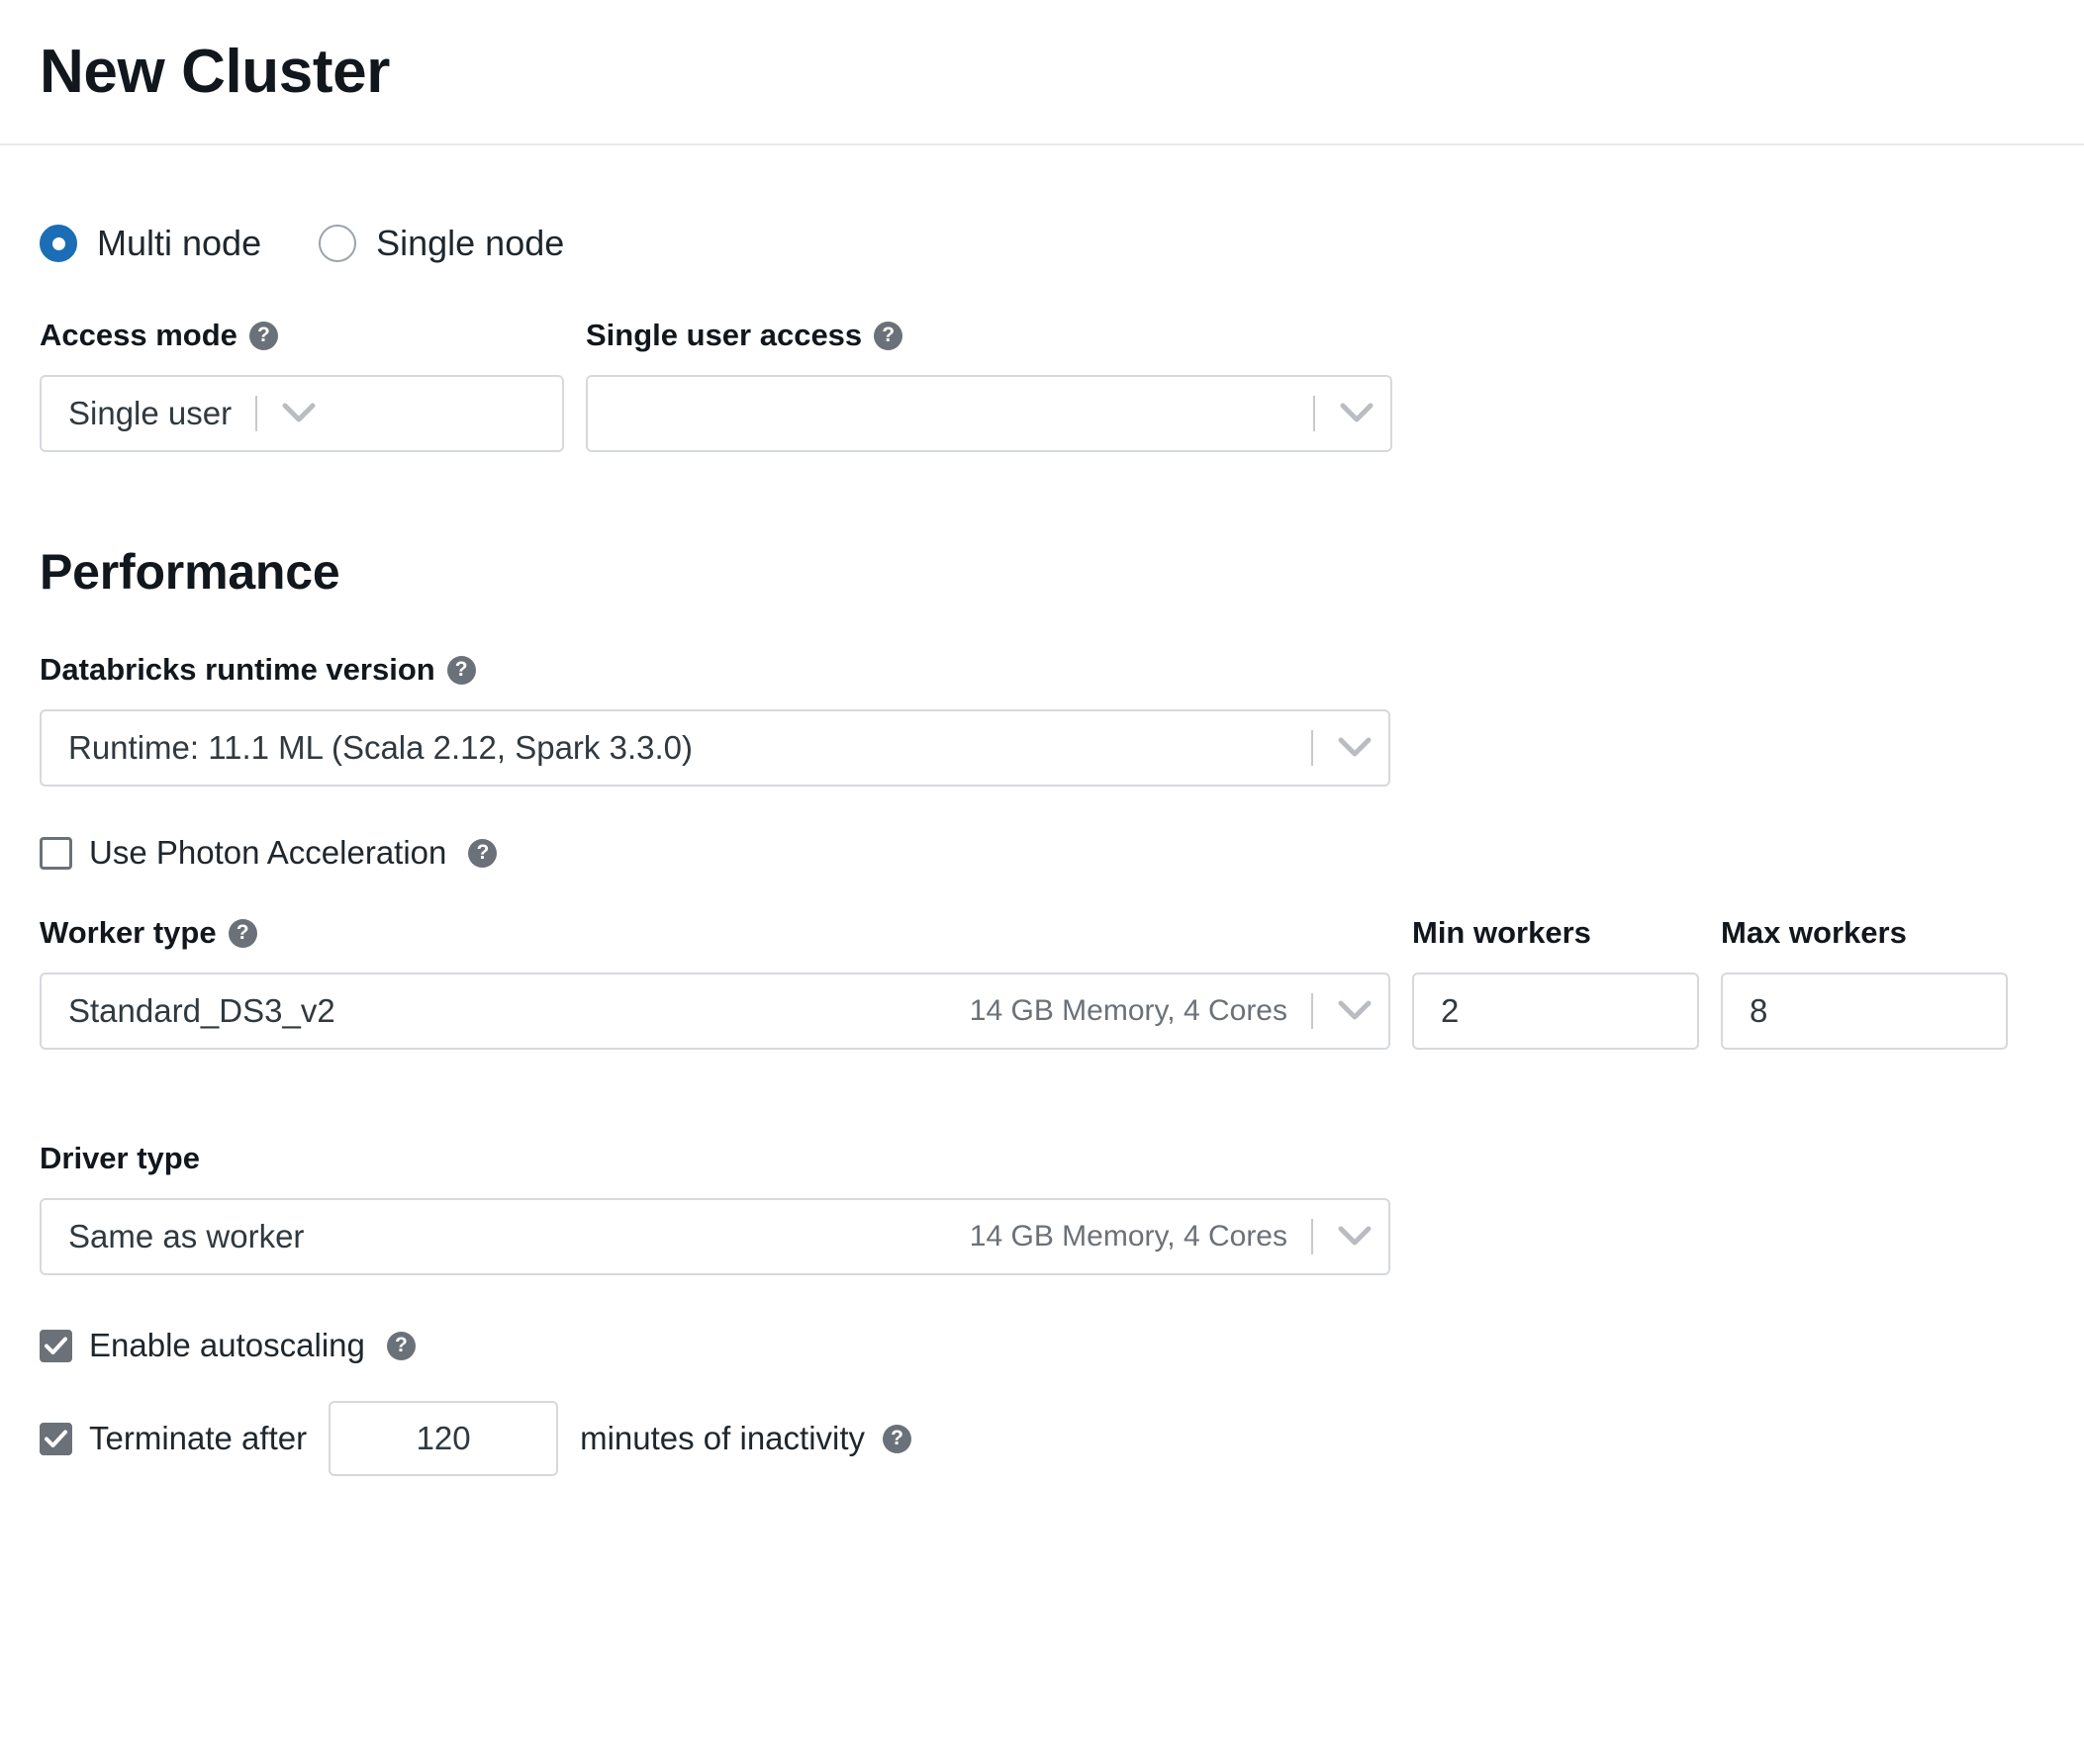 The image size is (2084, 1764). I want to click on terminate-after-suffix: minutes of inactivity ?, so click(746, 1438).